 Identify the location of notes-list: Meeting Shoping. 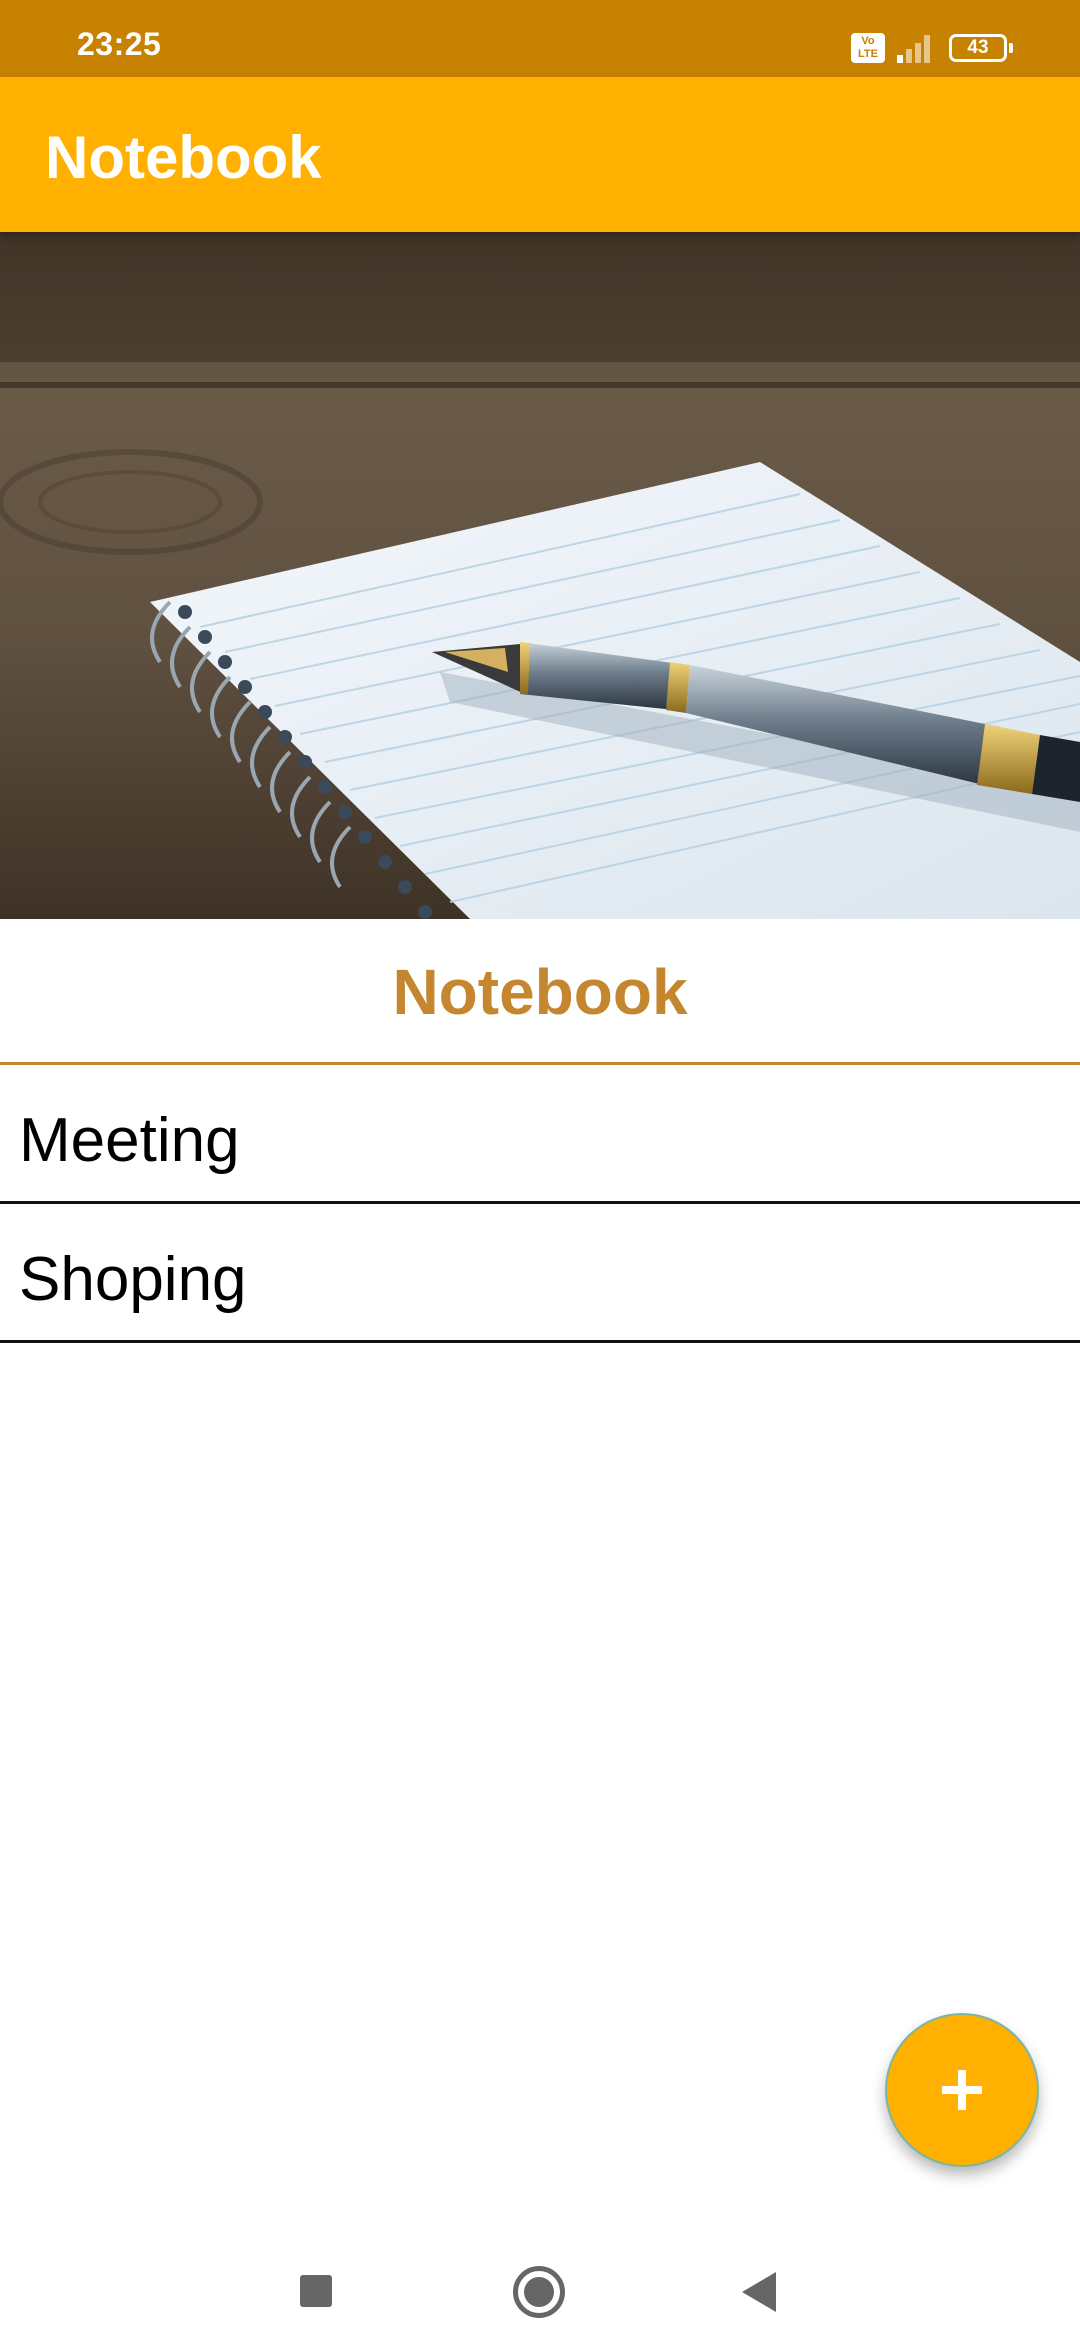
(540, 1204).